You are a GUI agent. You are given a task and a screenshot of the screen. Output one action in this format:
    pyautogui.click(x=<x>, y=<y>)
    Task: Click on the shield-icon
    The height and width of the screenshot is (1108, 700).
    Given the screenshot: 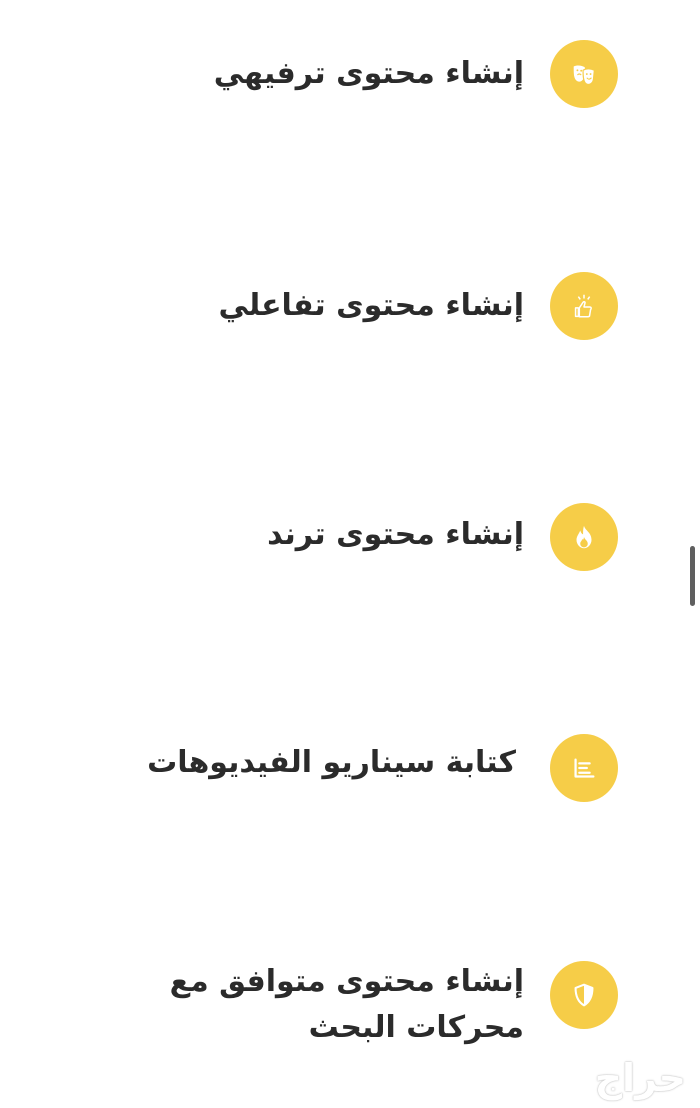 What is the action you would take?
    pyautogui.click(x=584, y=995)
    